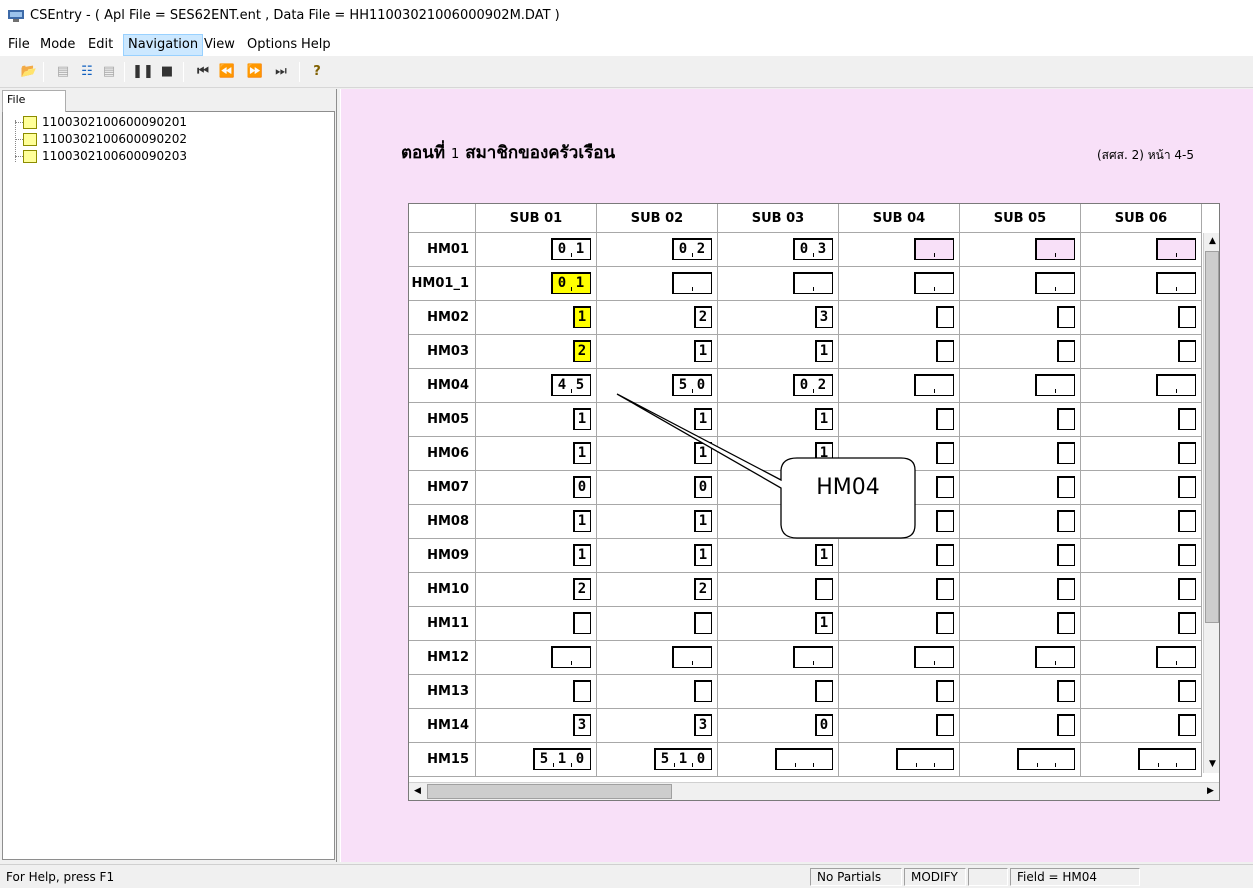  I want to click on field-hm02-sub4, so click(945, 317).